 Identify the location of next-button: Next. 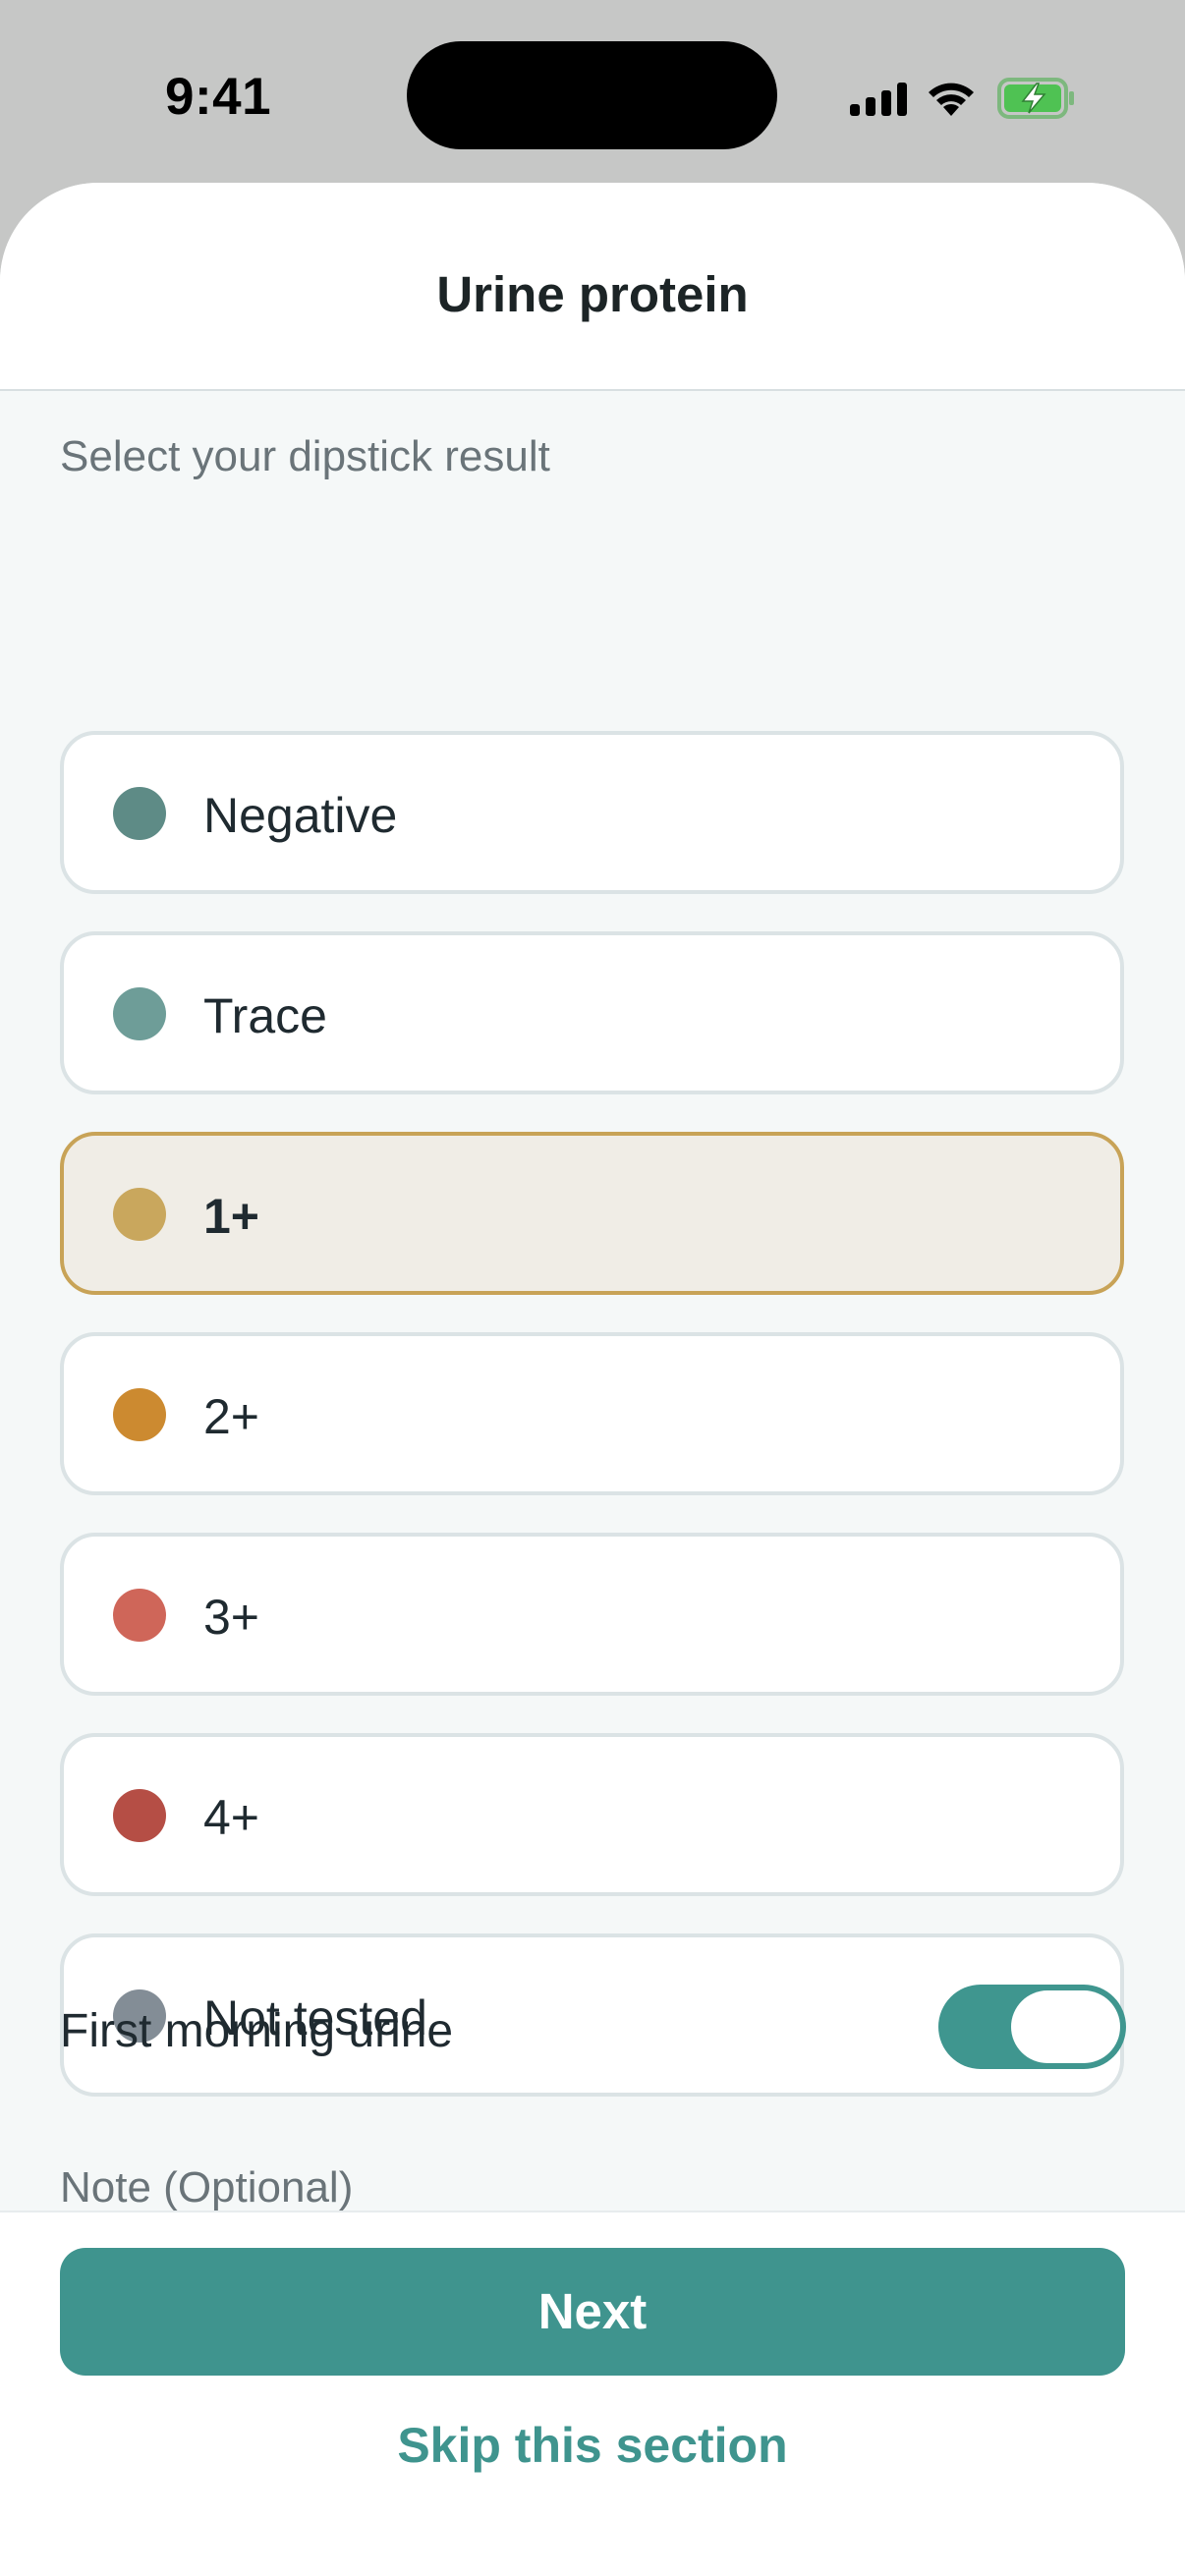
(592, 2312).